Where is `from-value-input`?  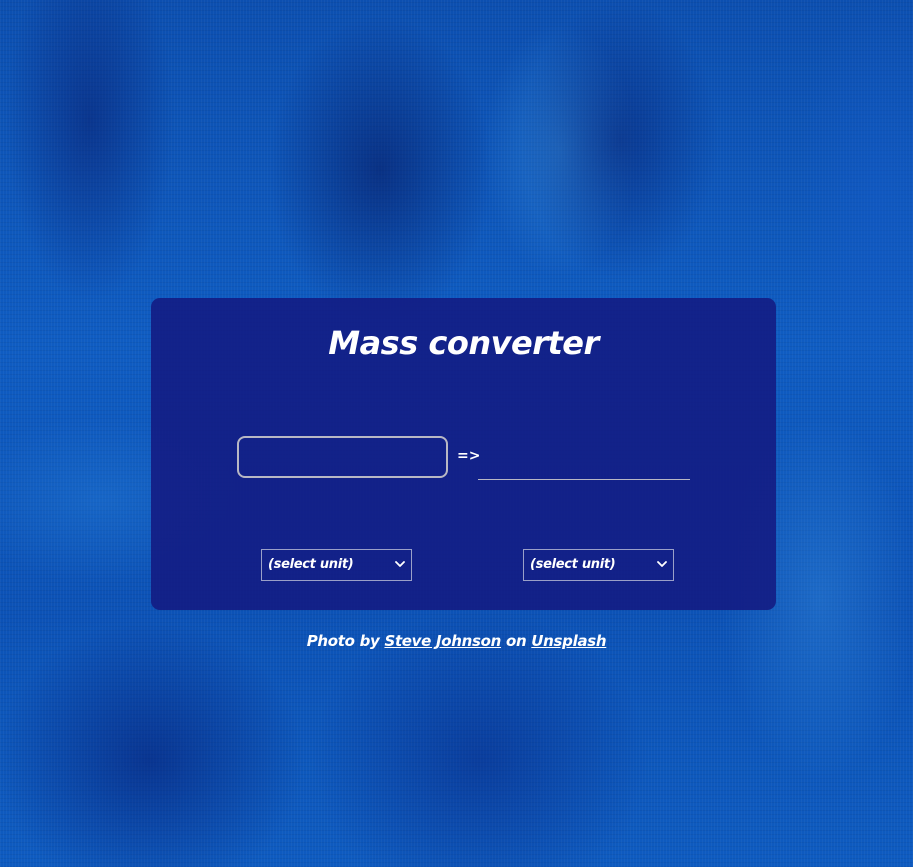 from-value-input is located at coordinates (342, 457).